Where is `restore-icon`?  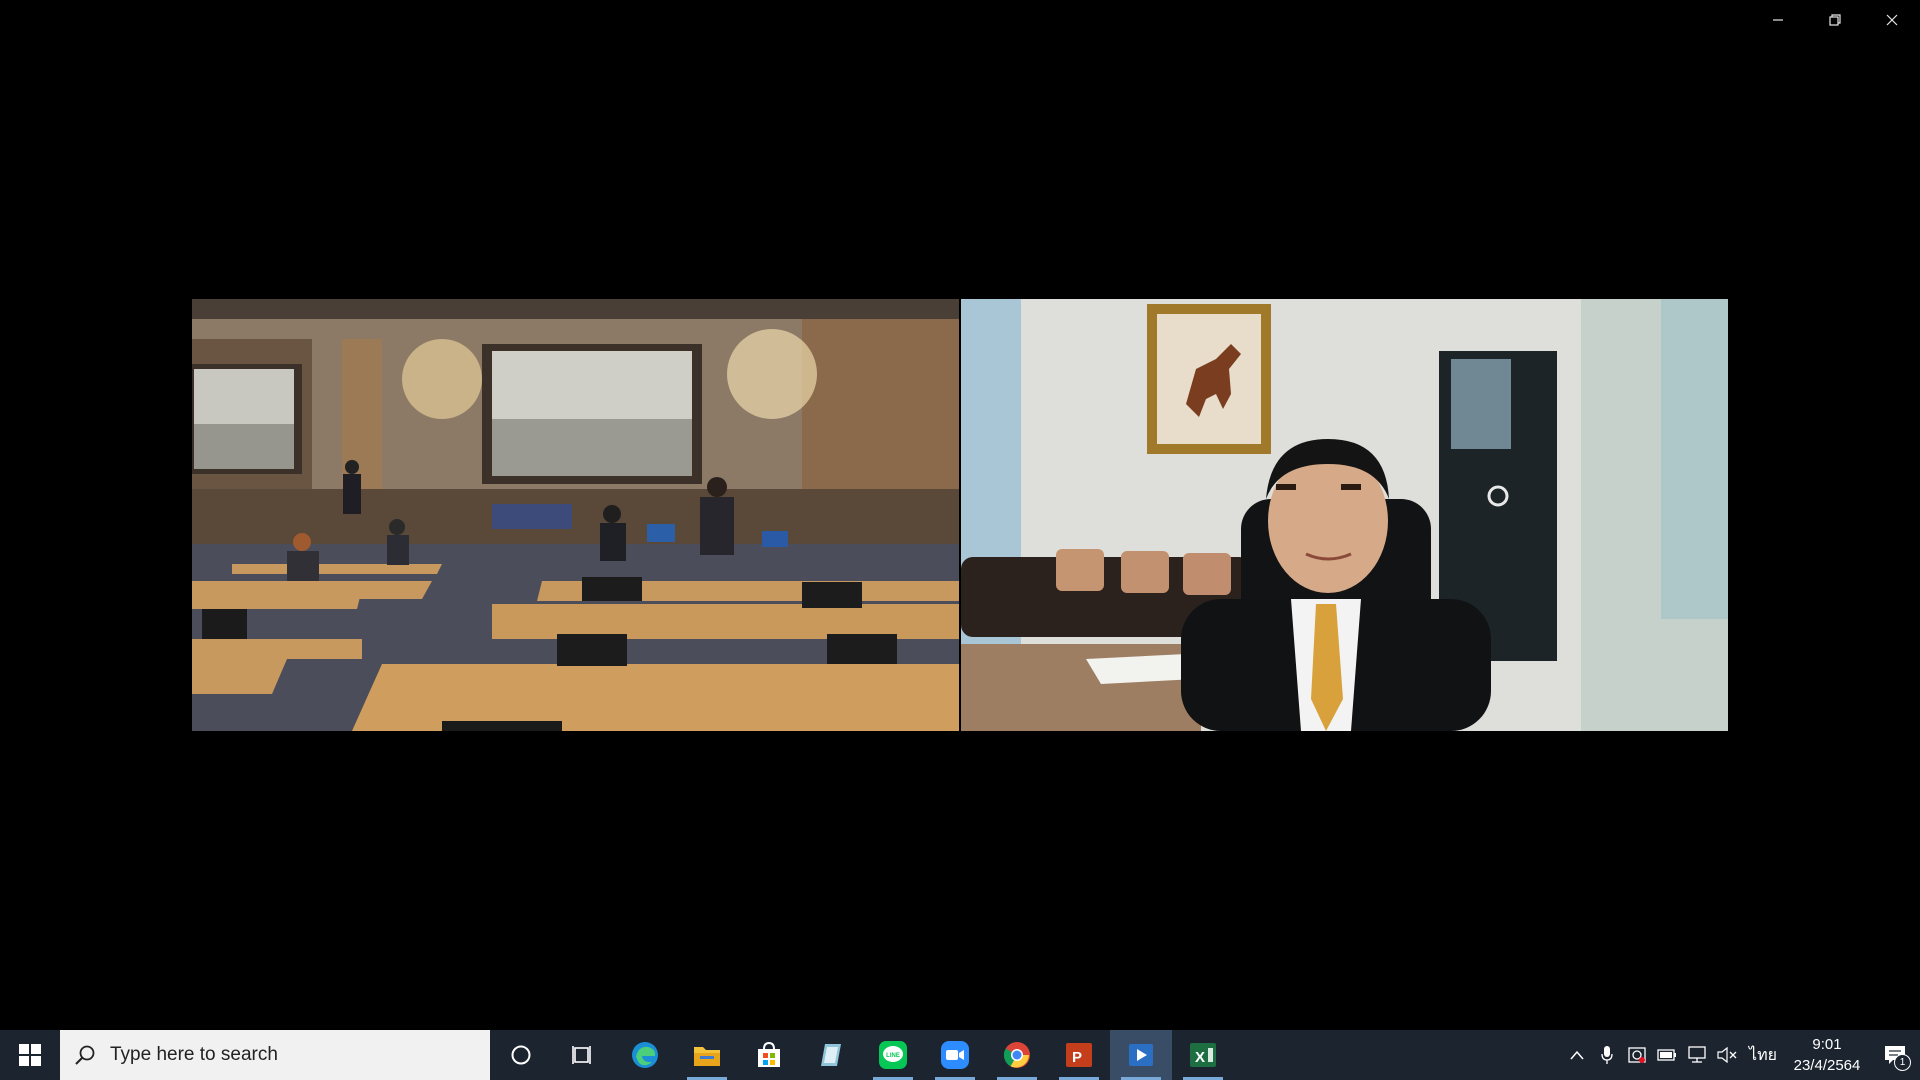 restore-icon is located at coordinates (1834, 20).